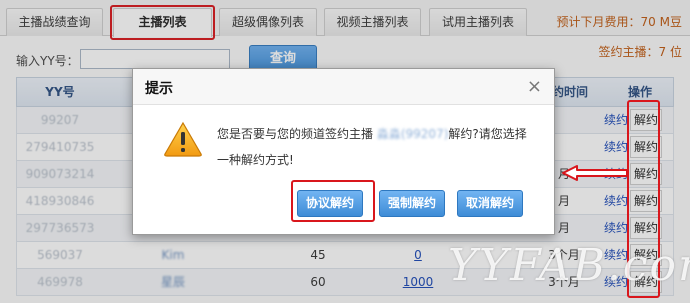  Describe the element at coordinates (60, 255) in the screenshot. I see `cell-yy: 569037` at that location.